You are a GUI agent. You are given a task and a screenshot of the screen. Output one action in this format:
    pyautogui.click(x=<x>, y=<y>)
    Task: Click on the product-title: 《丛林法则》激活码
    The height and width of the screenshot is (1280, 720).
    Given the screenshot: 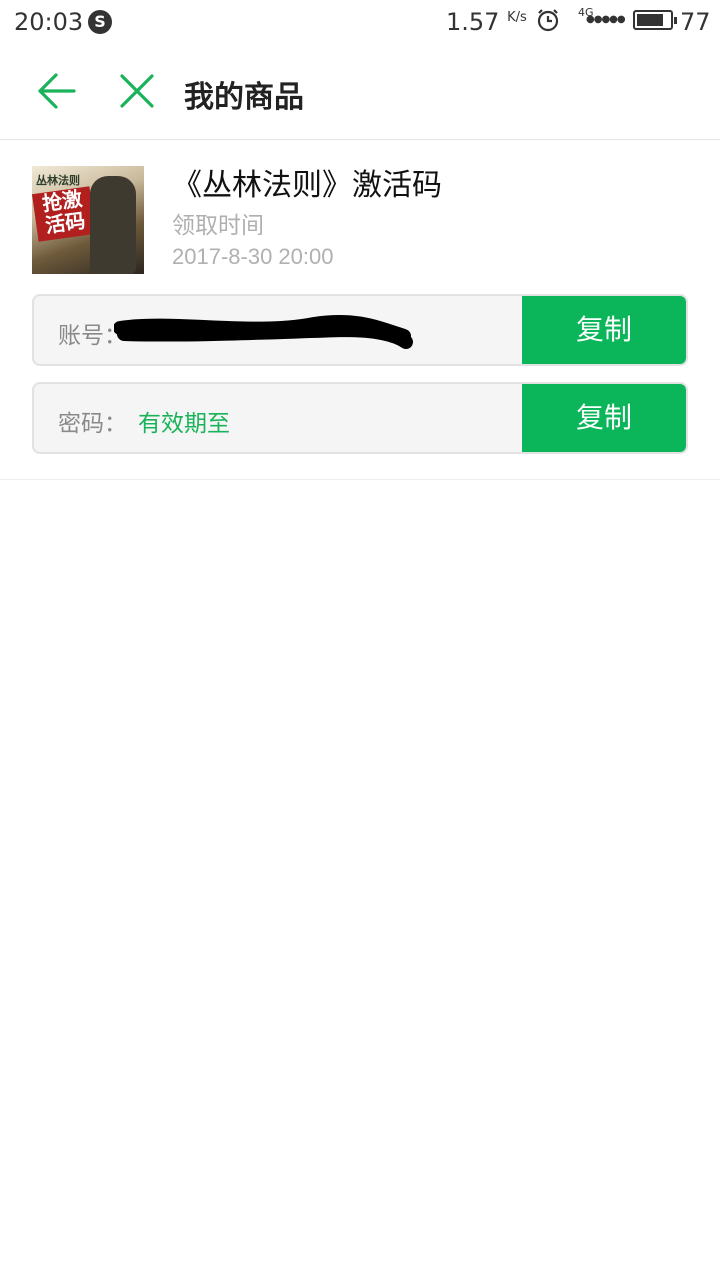 What is the action you would take?
    pyautogui.click(x=307, y=185)
    